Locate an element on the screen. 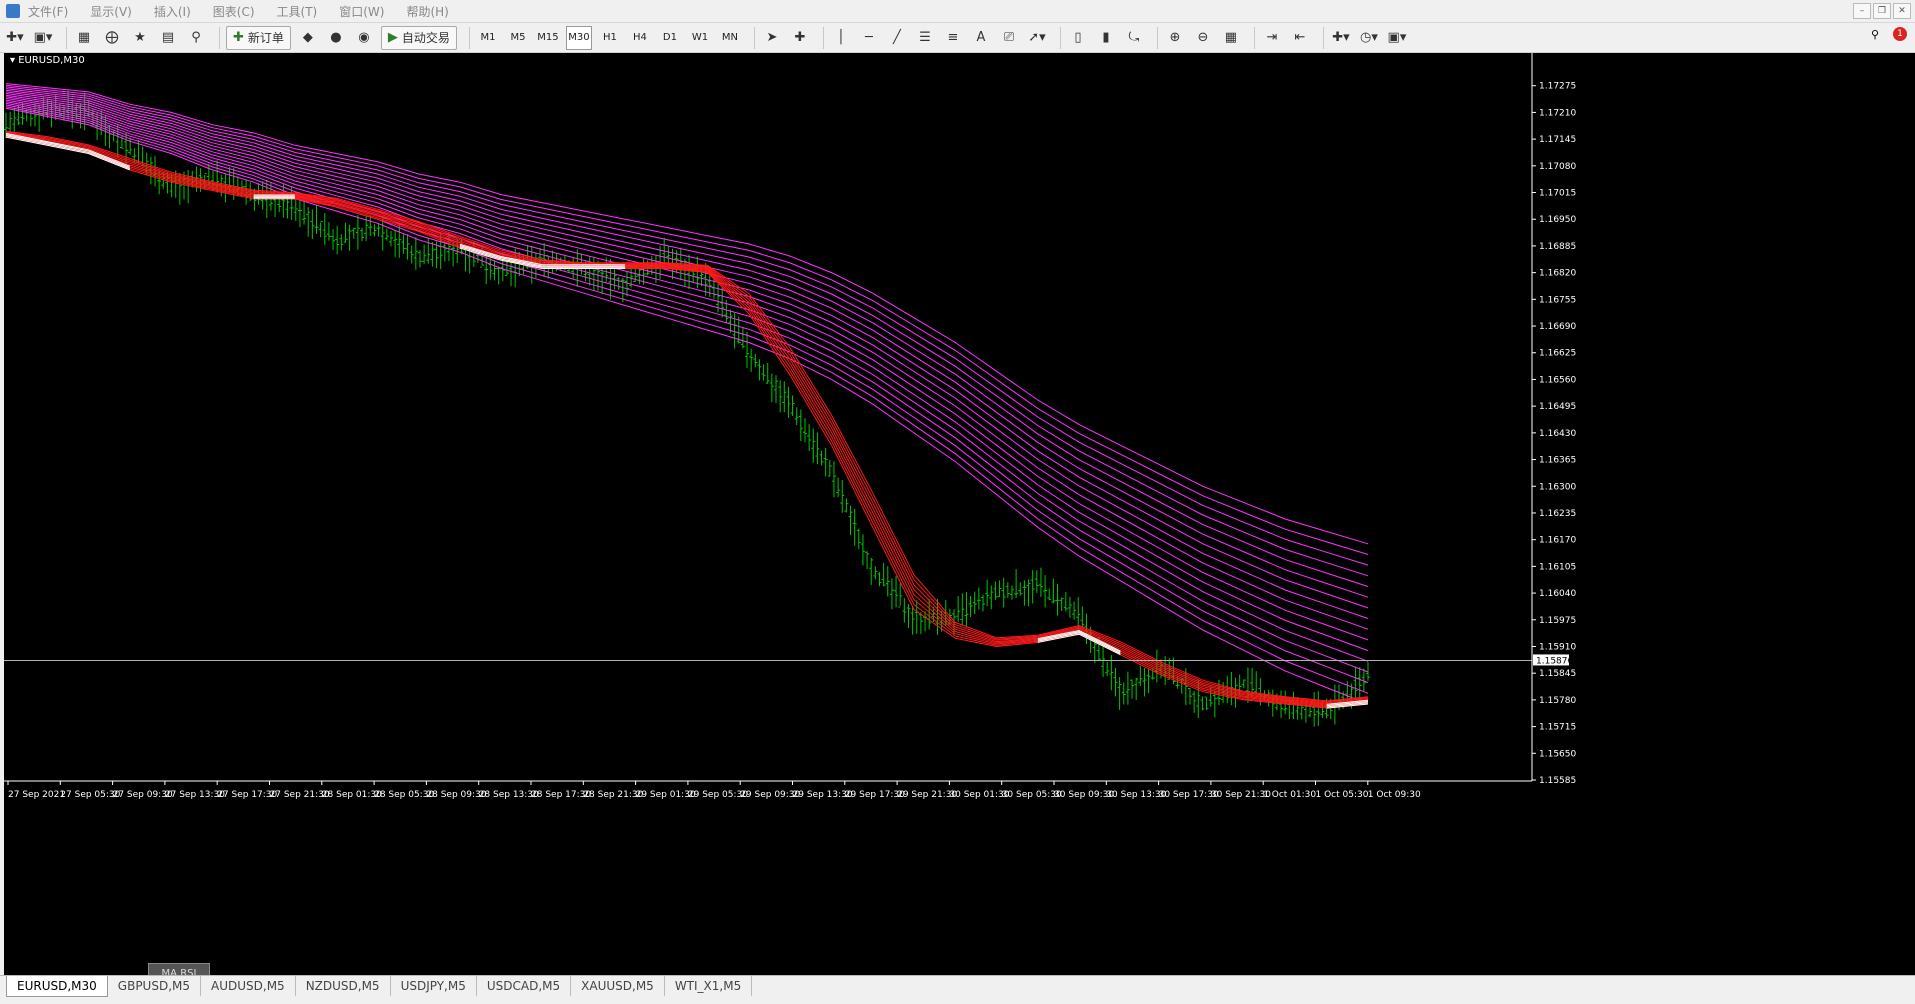 Image resolution: width=1915 pixels, height=1004 pixels. close-icon: ✕ is located at coordinates (1902, 11).